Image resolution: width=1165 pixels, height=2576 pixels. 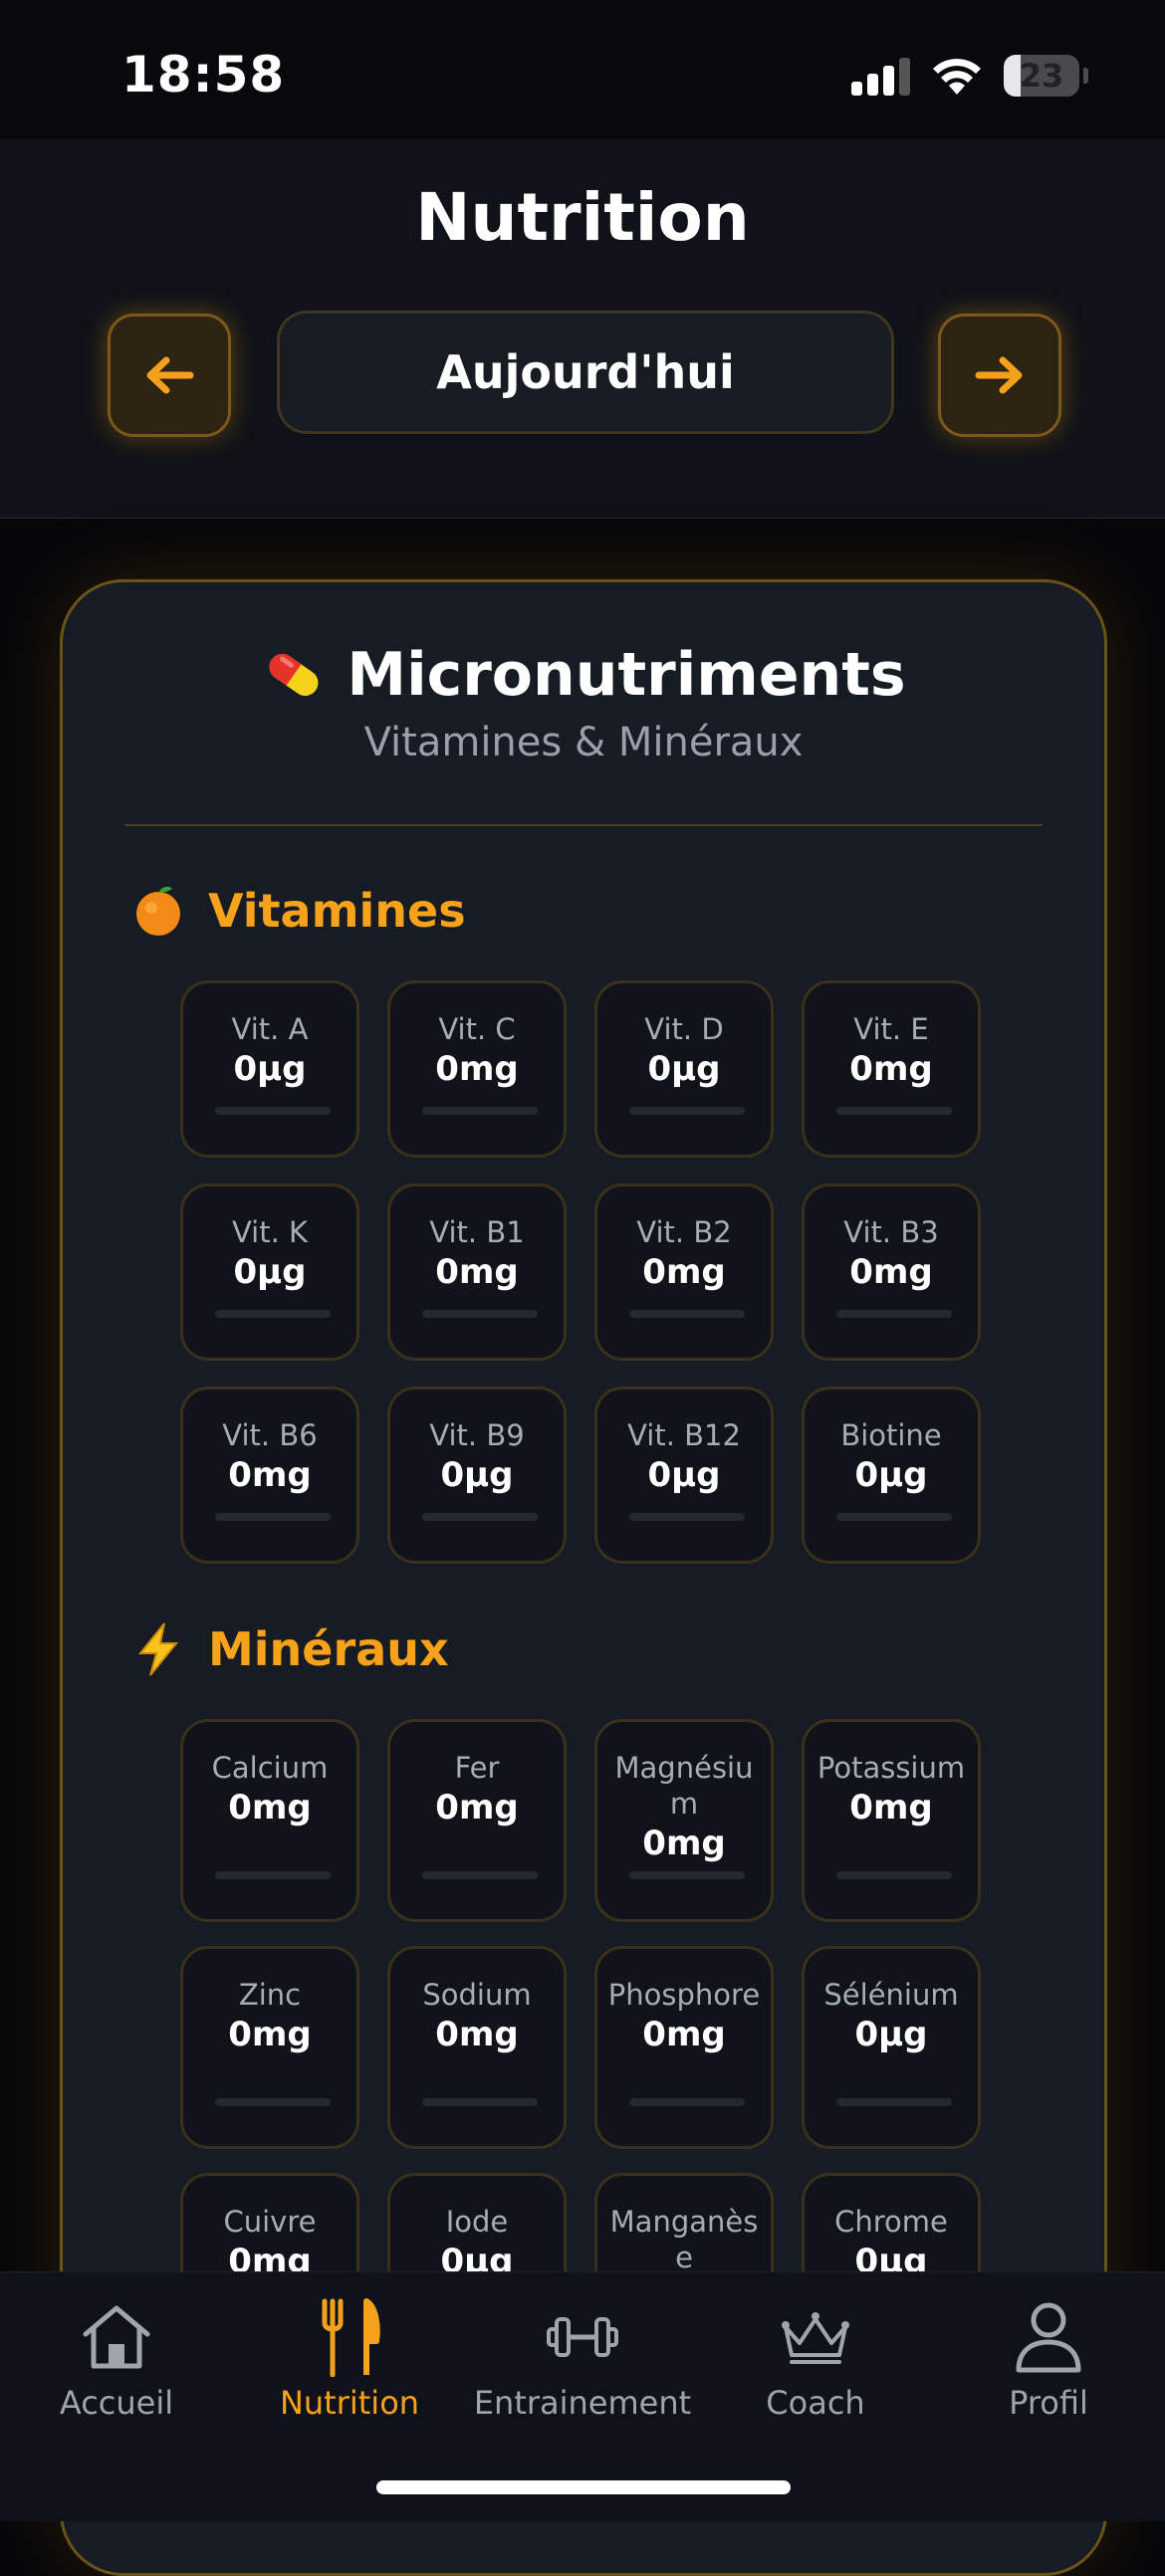 I want to click on date-selector: Aujourd'hui, so click(x=585, y=372).